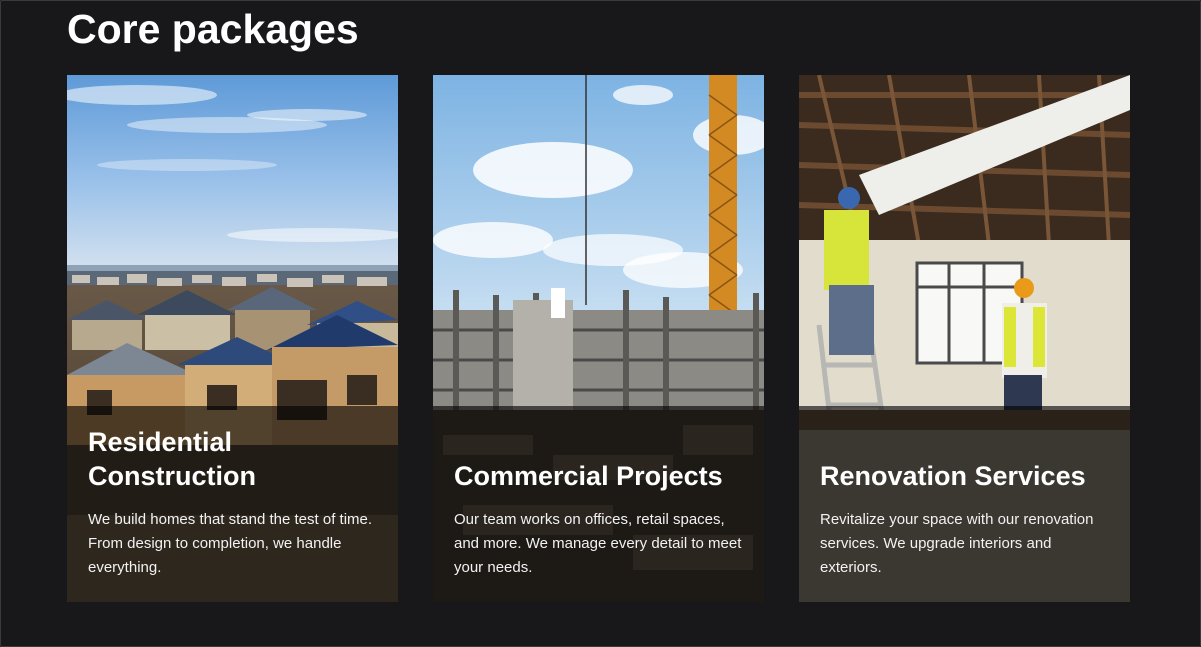 This screenshot has height=647, width=1201. I want to click on section-title: Core packages, so click(213, 29).